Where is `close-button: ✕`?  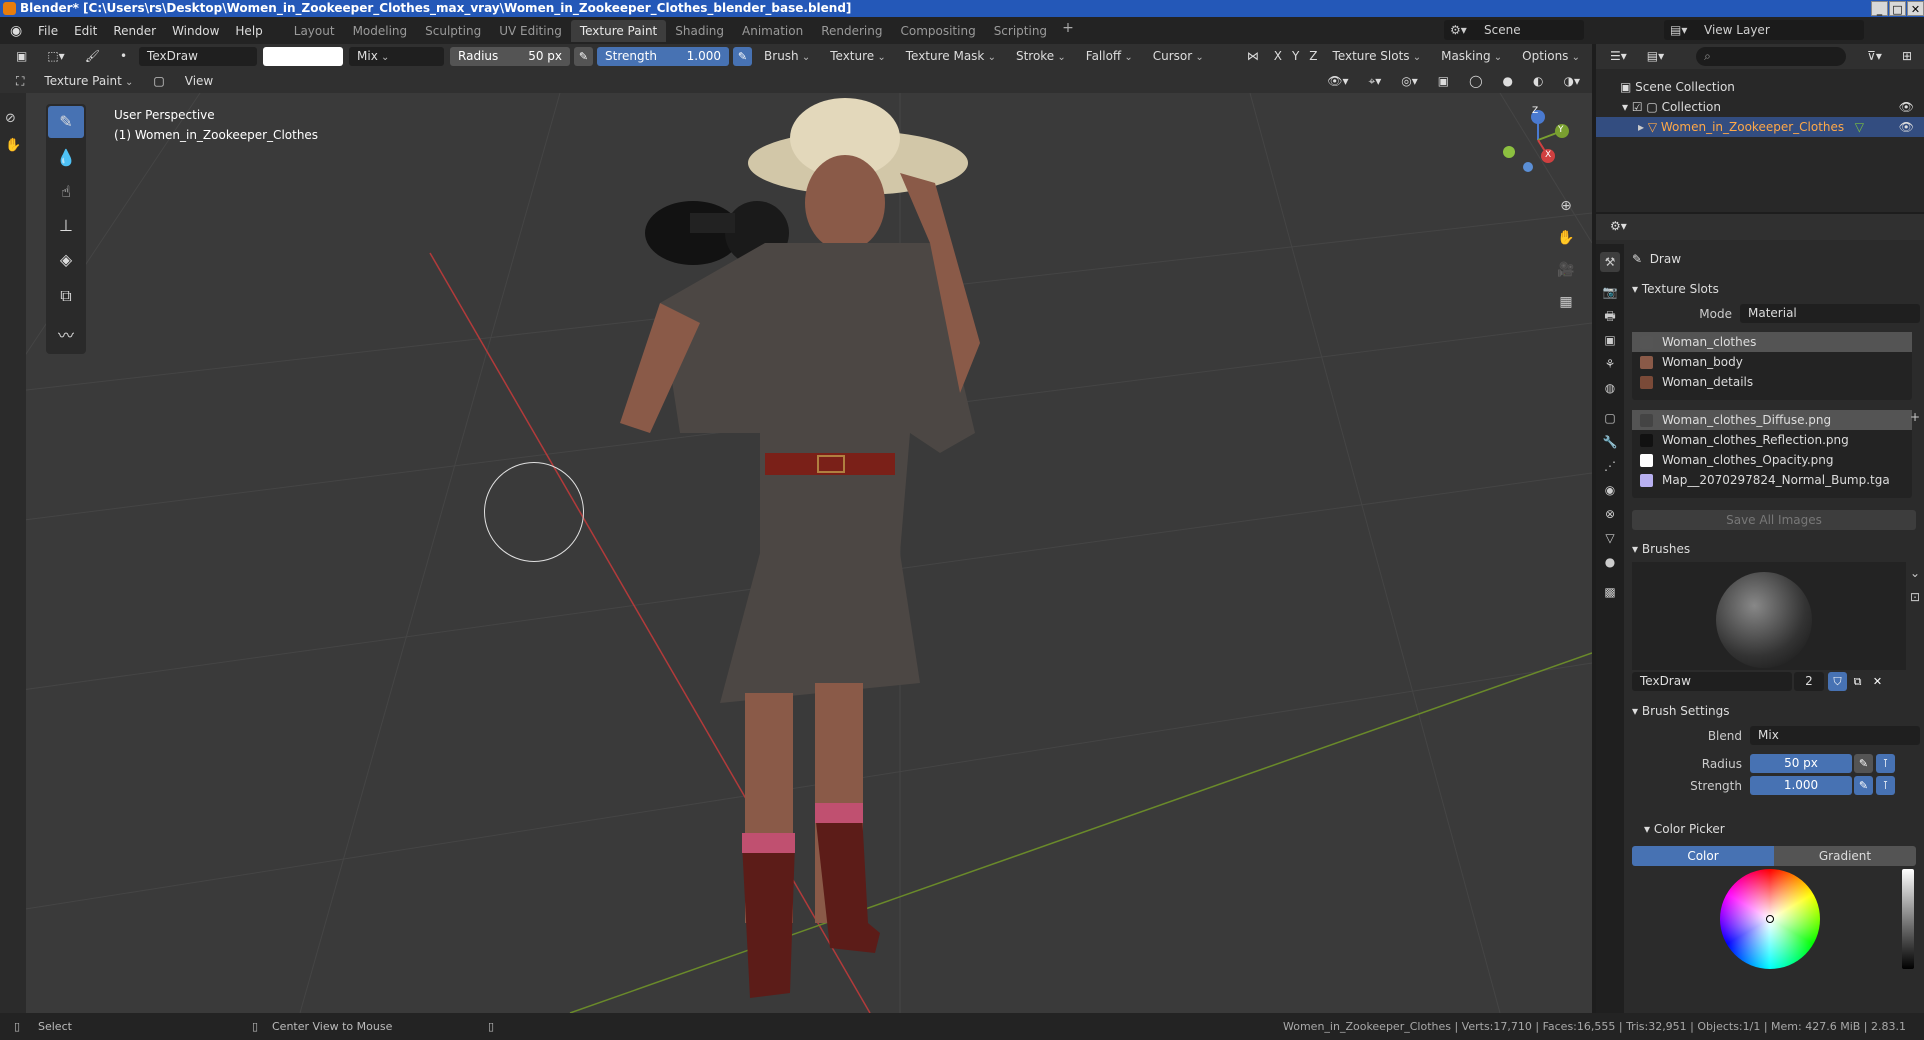 close-button: ✕ is located at coordinates (1915, 8).